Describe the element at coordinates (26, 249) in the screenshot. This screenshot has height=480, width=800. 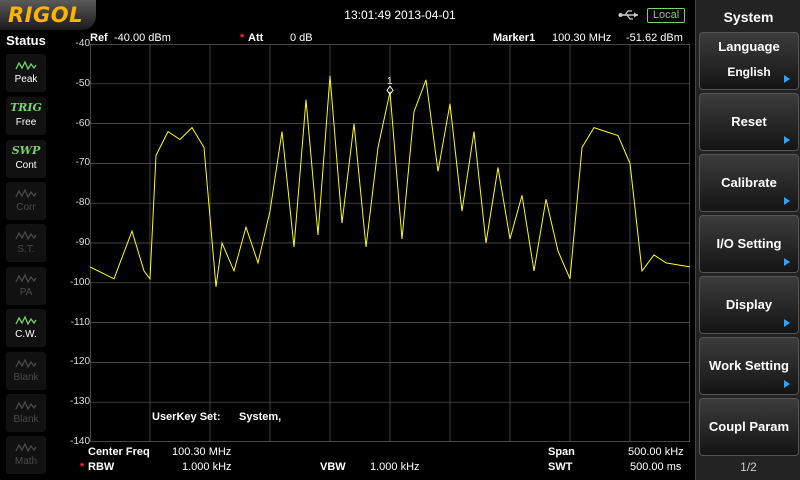
I see `status-item-label: S.T.` at that location.